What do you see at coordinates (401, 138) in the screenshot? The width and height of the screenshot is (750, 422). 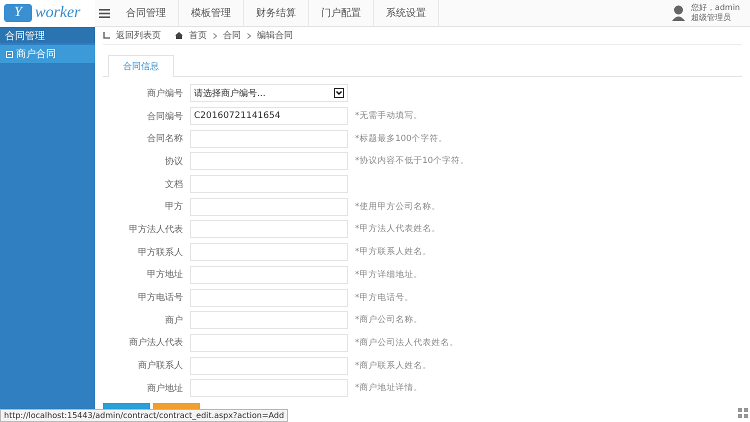 I see `field-hint: *标题最多100个字符。` at bounding box center [401, 138].